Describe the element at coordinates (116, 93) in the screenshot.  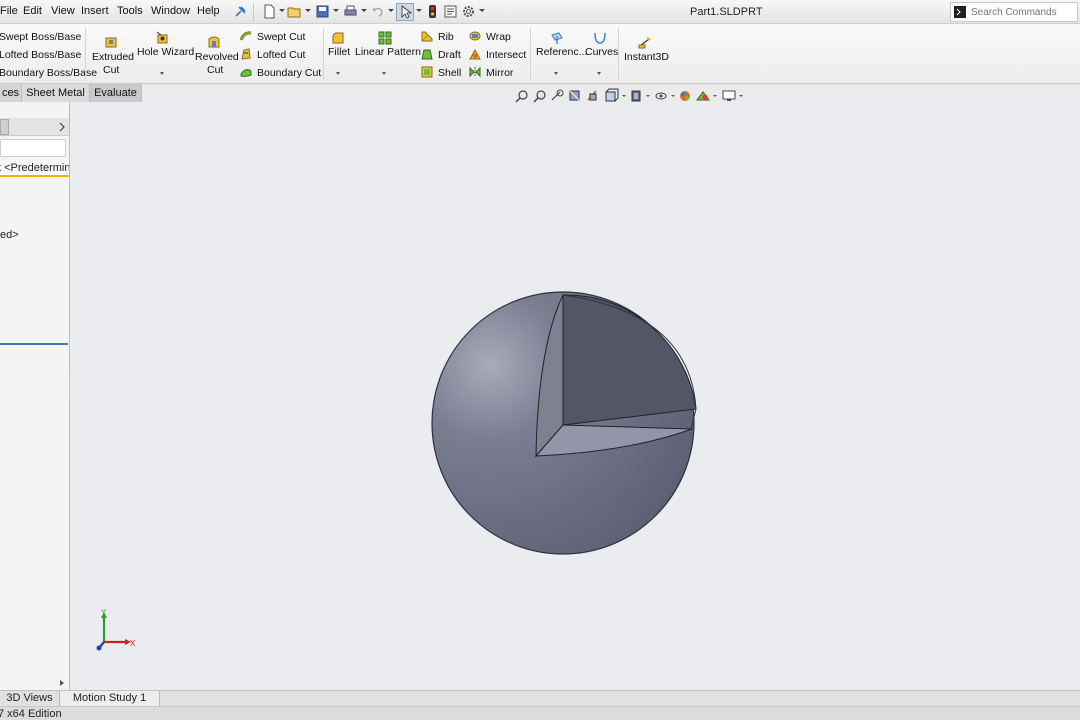
I see `tab-evaluate: Evaluate` at that location.